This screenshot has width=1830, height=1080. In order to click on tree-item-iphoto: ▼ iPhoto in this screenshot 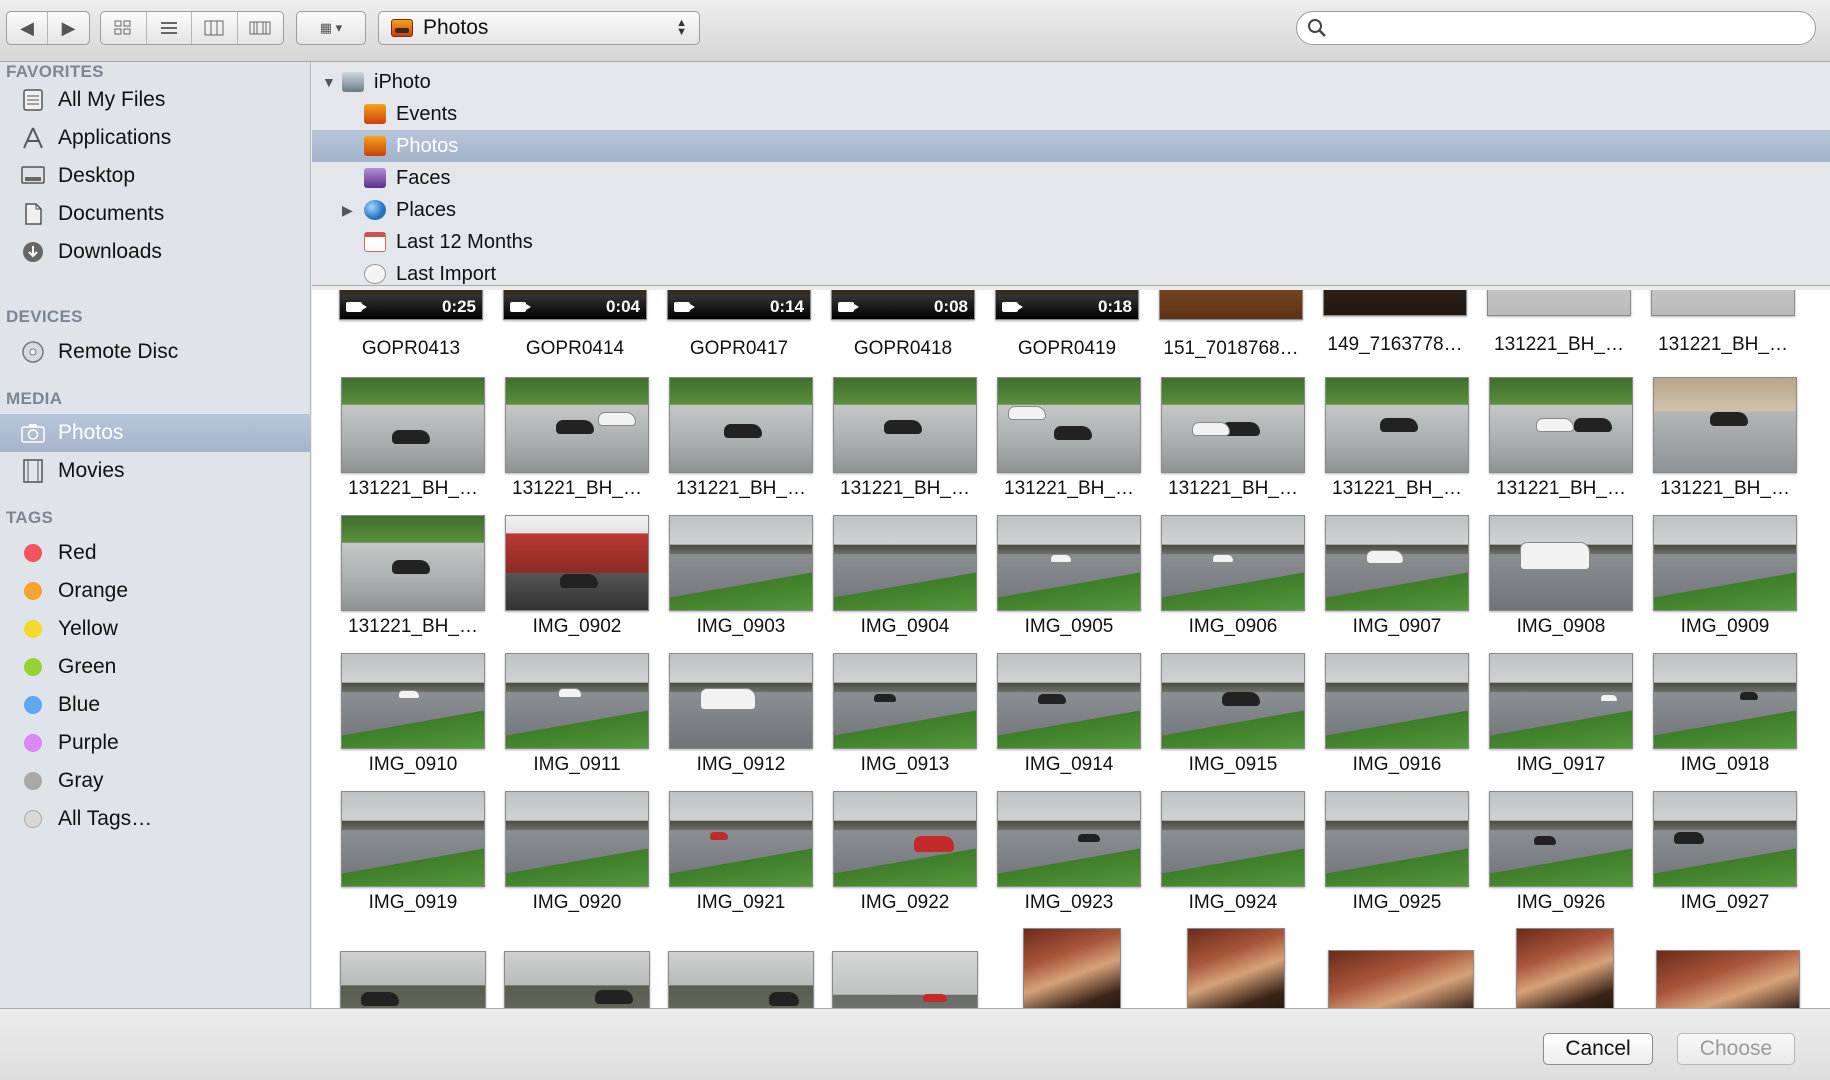, I will do `click(1071, 82)`.